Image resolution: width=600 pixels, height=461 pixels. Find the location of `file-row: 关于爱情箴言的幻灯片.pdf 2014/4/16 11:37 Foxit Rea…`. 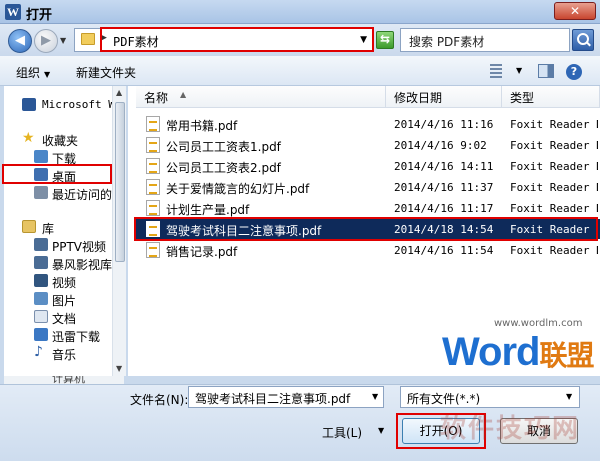

file-row: 关于爱情箴言的幻灯片.pdf 2014/4/16 11:37 Foxit Rea… is located at coordinates (368, 187).